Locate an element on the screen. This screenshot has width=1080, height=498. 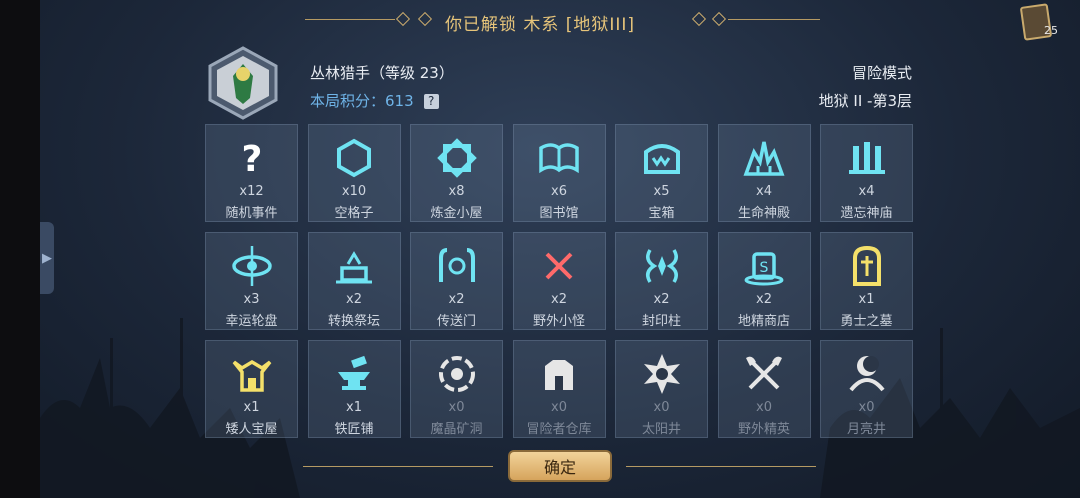
tile-count: x6 is located at coordinates (559, 191).